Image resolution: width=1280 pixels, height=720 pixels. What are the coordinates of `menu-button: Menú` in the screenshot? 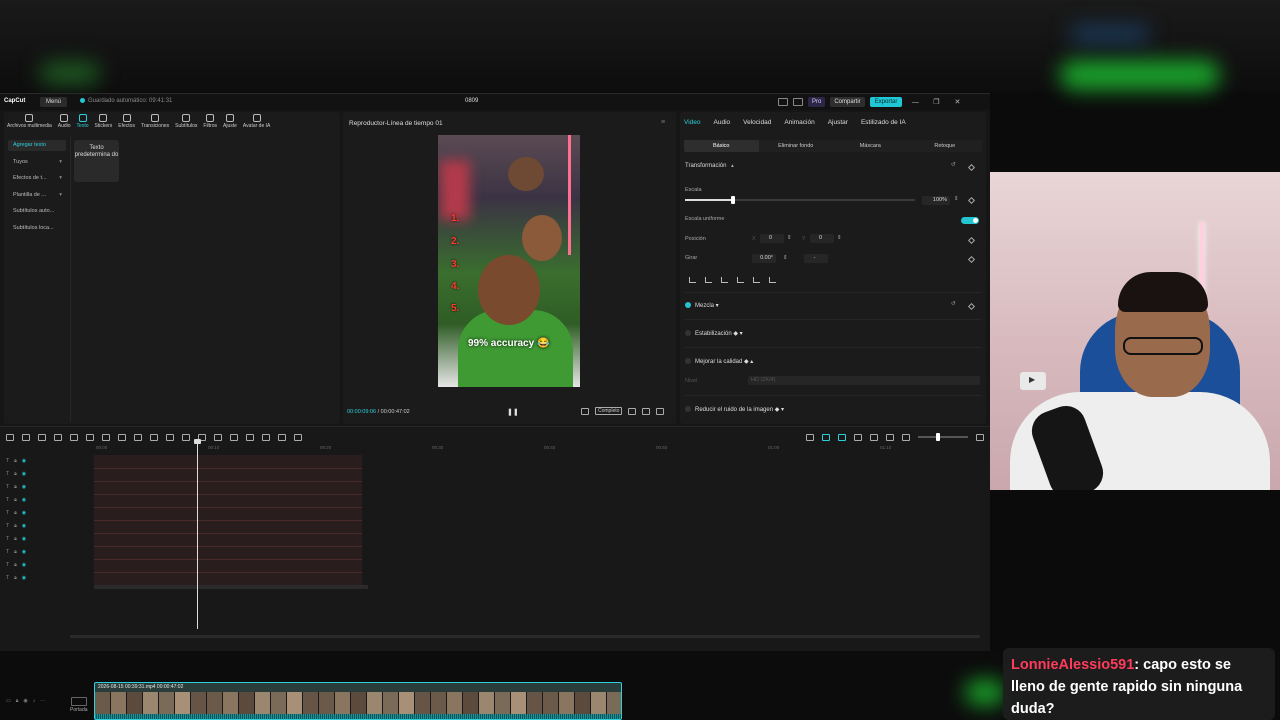 It's located at (53, 102).